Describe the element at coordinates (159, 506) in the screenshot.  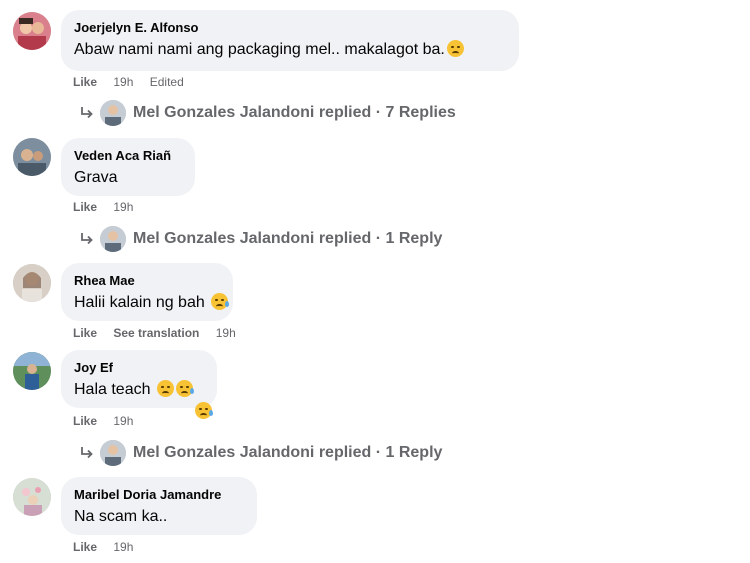
I see `comment-bubble: Maribel Doria Jamandre Na scam ka..` at that location.